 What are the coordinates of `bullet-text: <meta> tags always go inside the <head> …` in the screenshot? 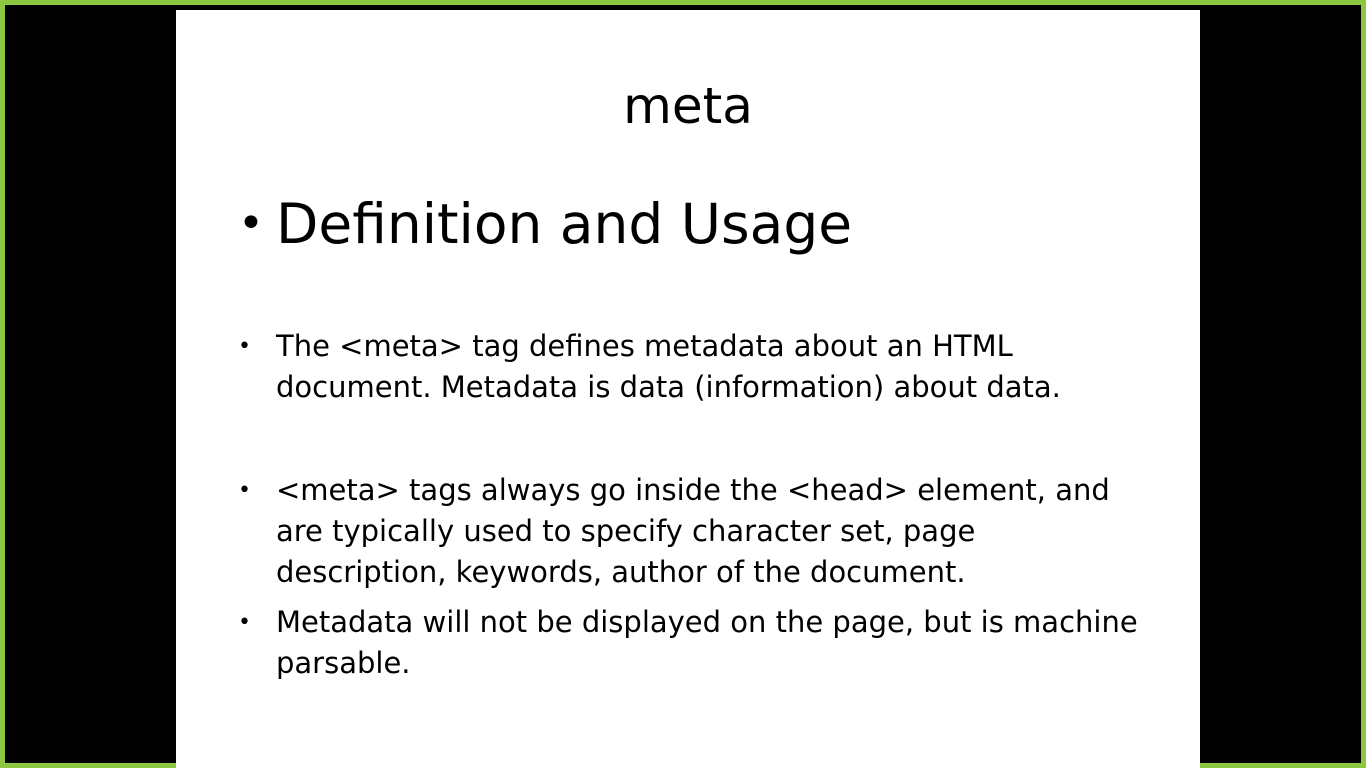 It's located at (693, 531).